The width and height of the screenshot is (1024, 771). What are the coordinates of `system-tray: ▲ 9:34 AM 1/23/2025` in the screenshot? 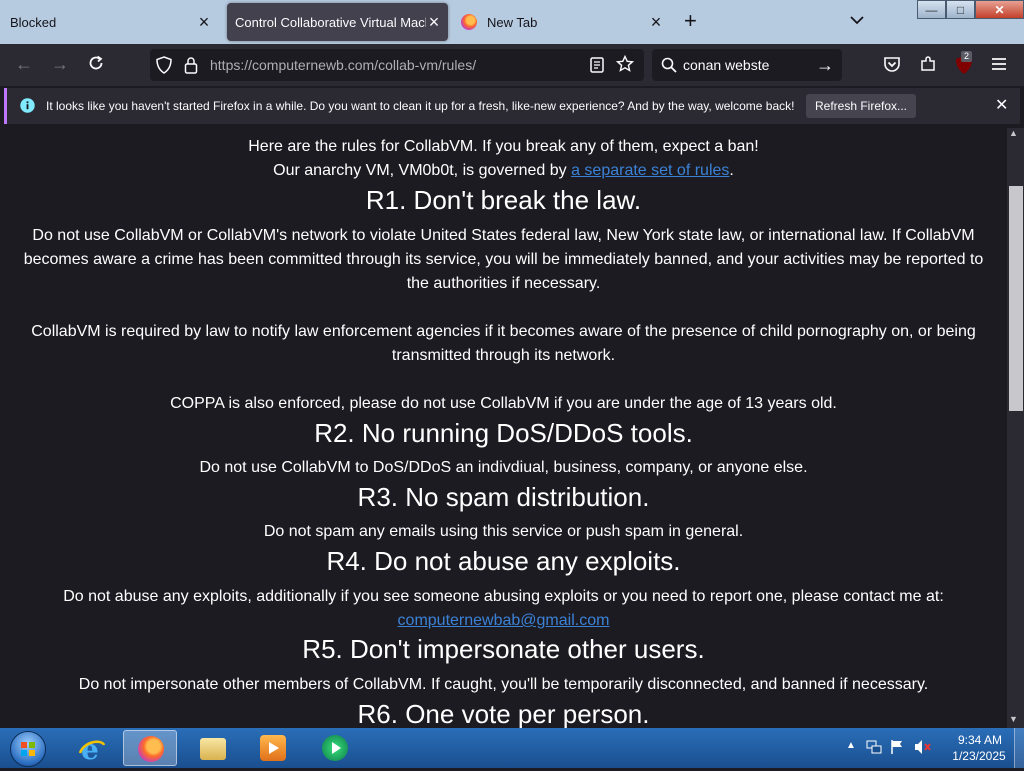 It's located at (932, 748).